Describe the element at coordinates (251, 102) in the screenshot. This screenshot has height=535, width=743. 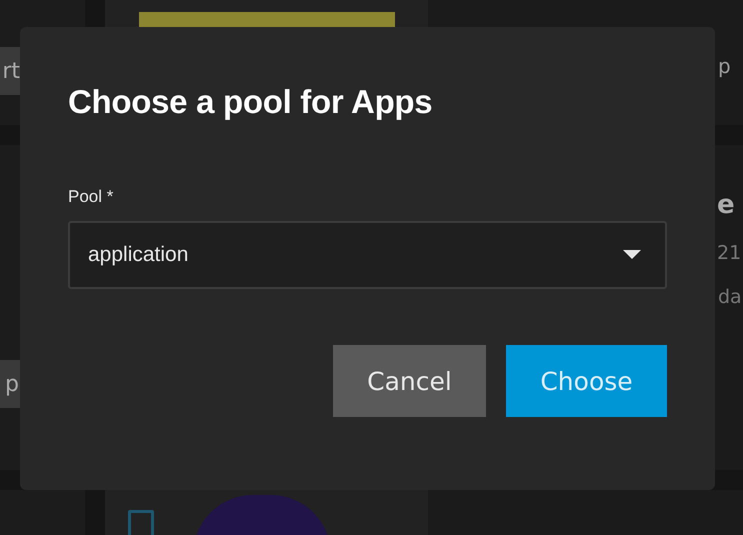
I see `dialog-title: Choose a pool for Apps` at that location.